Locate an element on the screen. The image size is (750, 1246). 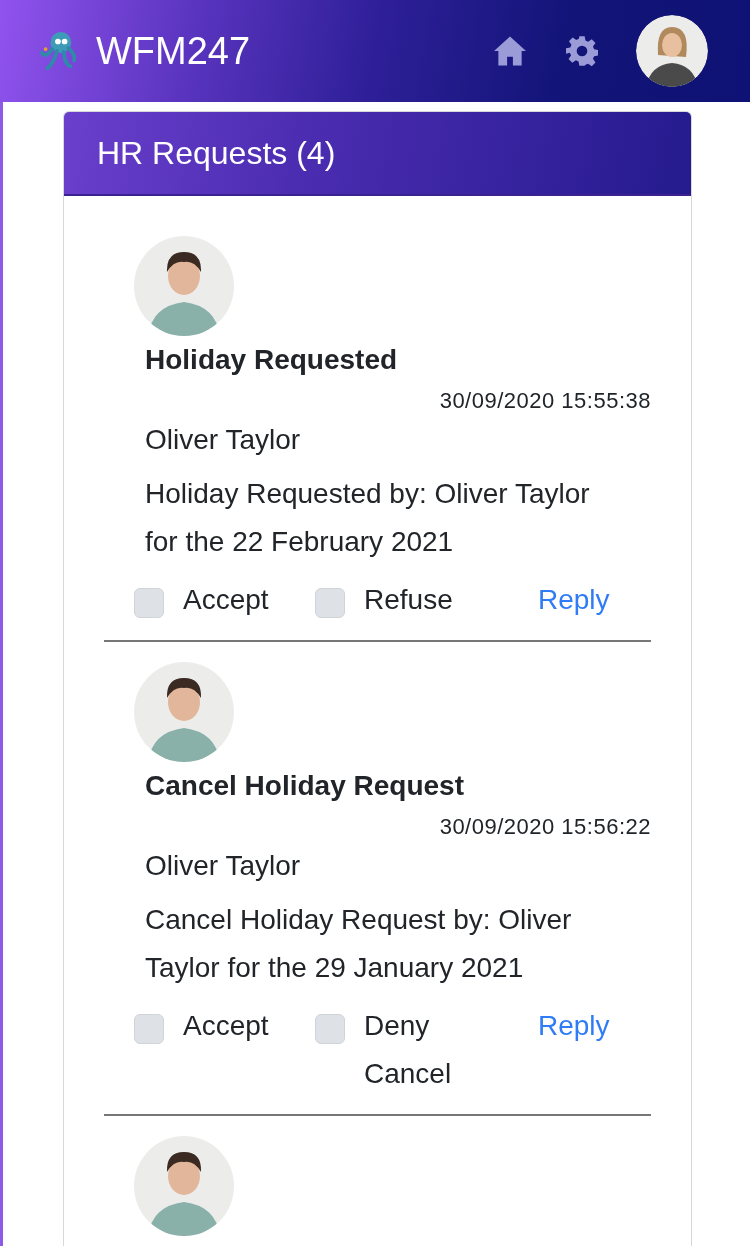
card-title: HR Requests (4) is located at coordinates (216, 153).